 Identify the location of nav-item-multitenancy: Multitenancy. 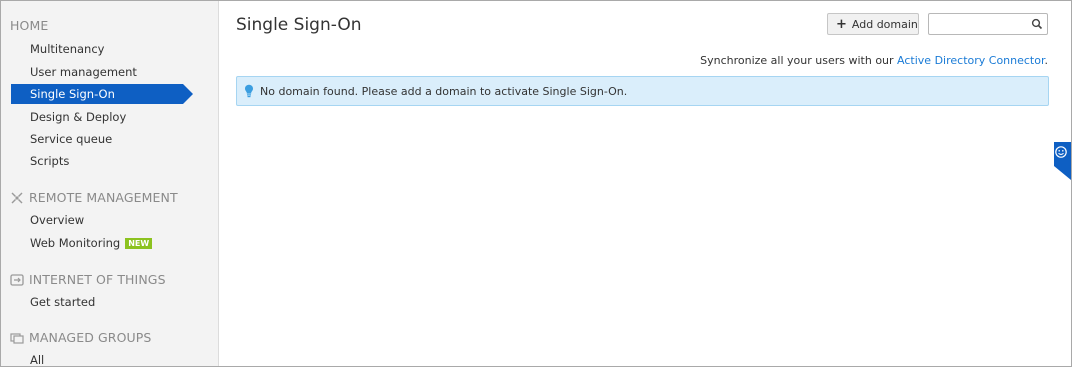
(67, 49).